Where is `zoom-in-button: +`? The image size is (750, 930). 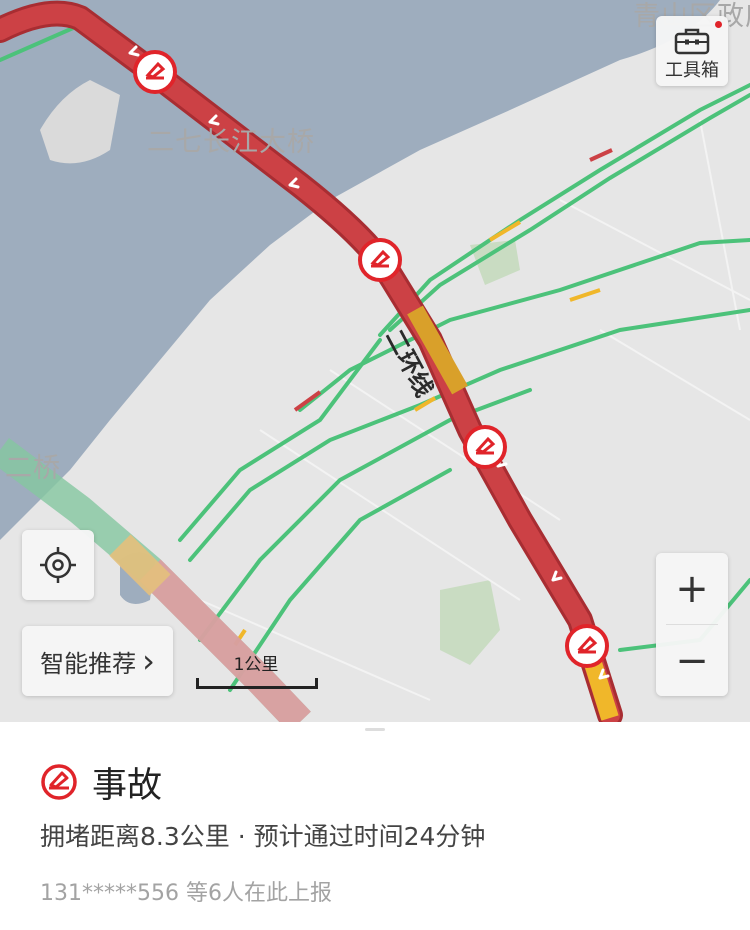 zoom-in-button: + is located at coordinates (692, 588).